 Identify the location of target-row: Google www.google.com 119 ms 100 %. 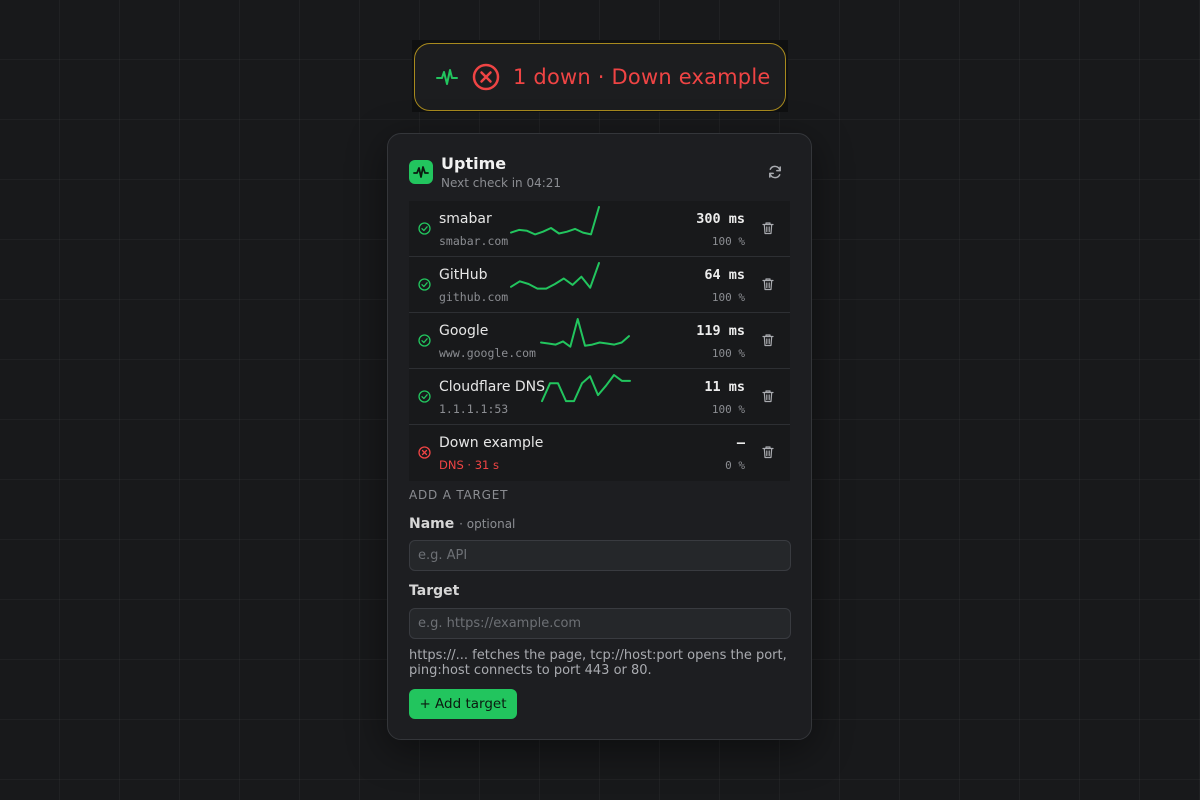
(599, 341).